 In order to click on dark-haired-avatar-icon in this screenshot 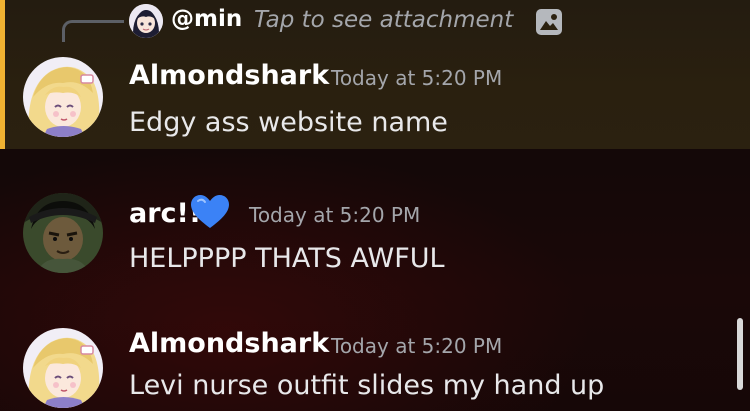, I will do `click(63, 233)`.